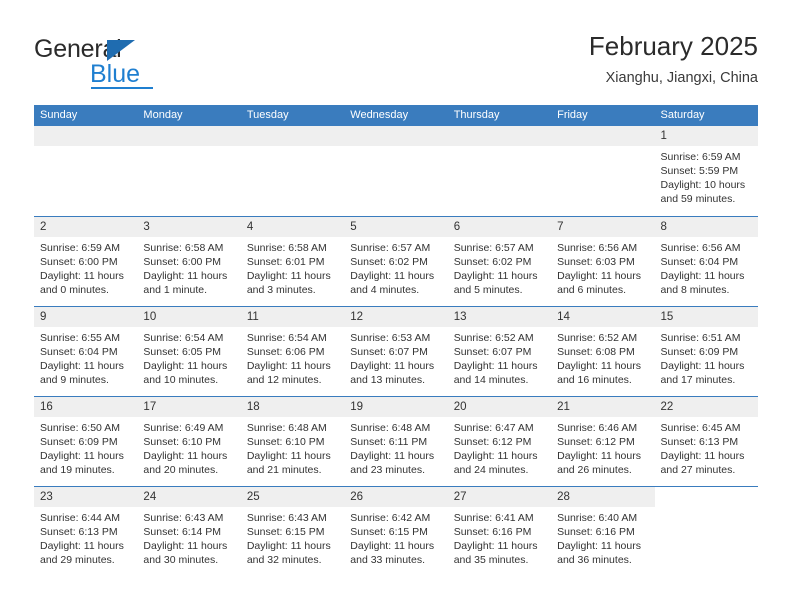  What do you see at coordinates (357, 497) in the screenshot?
I see `day-number: 26` at bounding box center [357, 497].